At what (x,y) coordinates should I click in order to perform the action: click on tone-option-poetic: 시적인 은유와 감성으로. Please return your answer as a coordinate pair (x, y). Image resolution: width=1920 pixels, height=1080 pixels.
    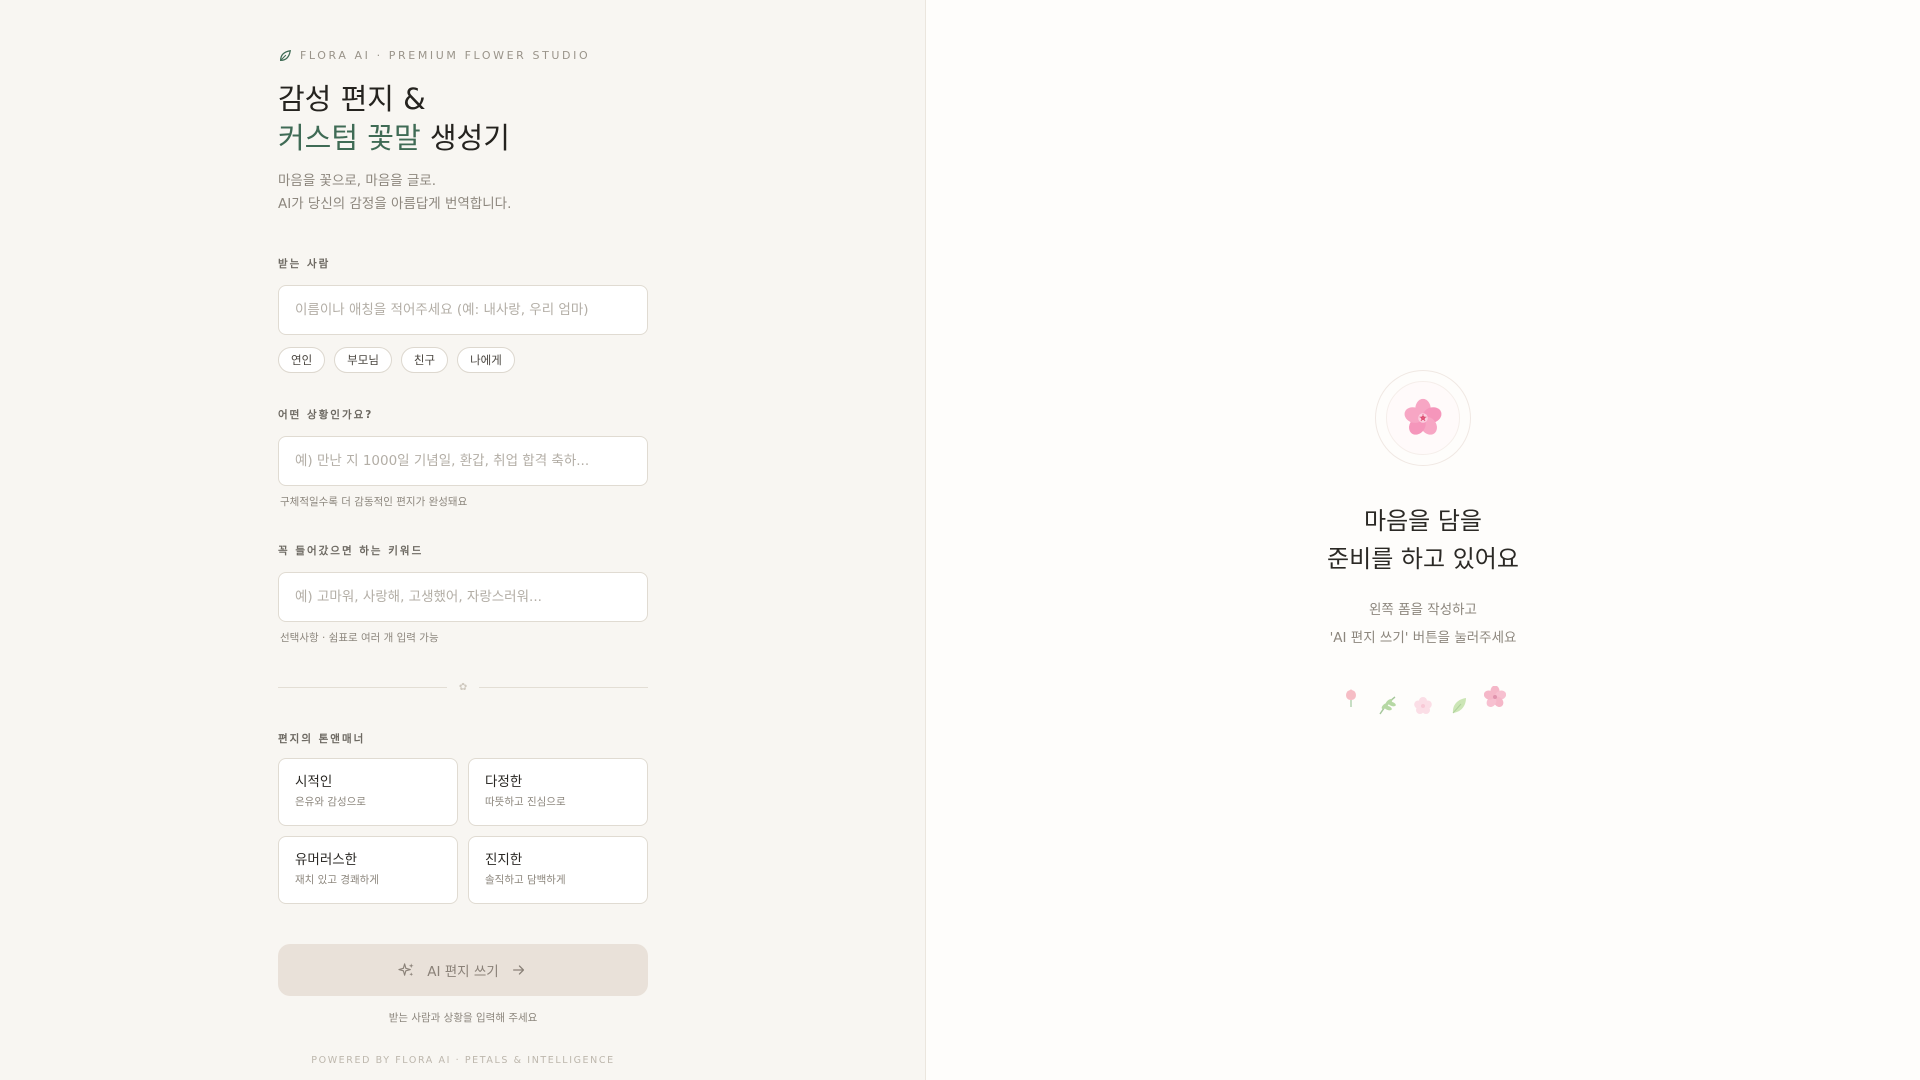
    Looking at the image, I should click on (368, 792).